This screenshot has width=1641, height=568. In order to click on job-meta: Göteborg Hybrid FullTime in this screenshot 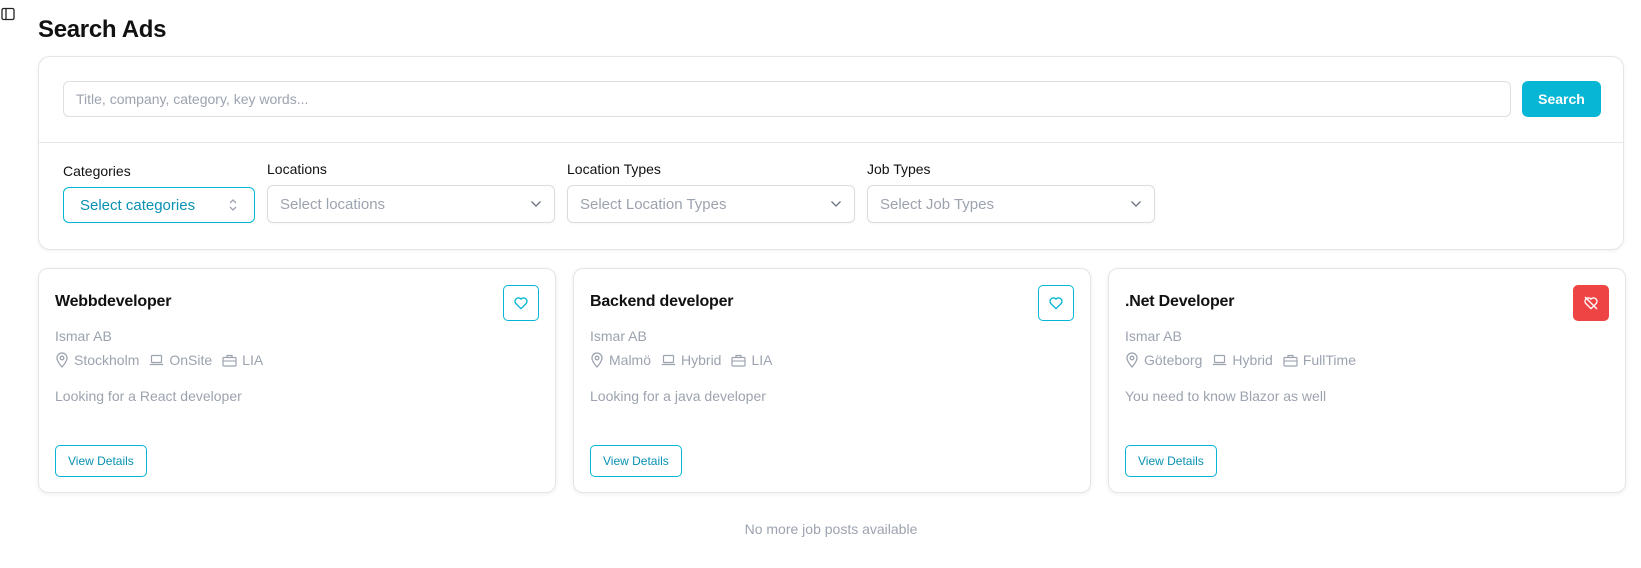, I will do `click(1245, 360)`.